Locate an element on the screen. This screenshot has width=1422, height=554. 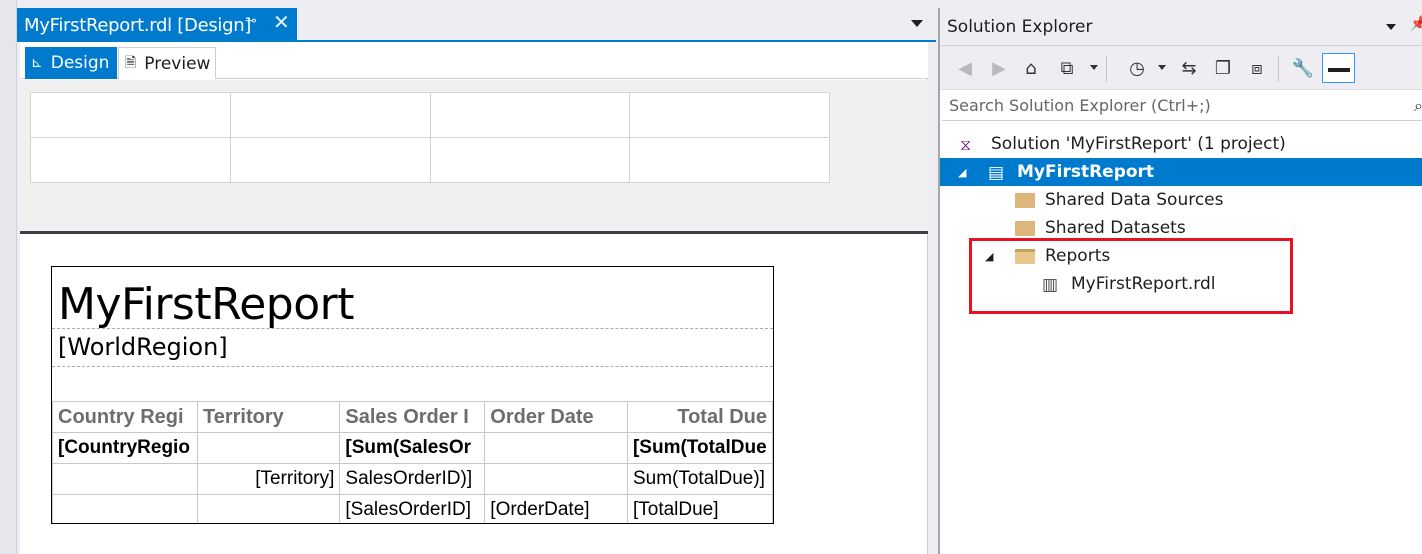
tree-item-label: Shared Datasets is located at coordinates (1115, 228).